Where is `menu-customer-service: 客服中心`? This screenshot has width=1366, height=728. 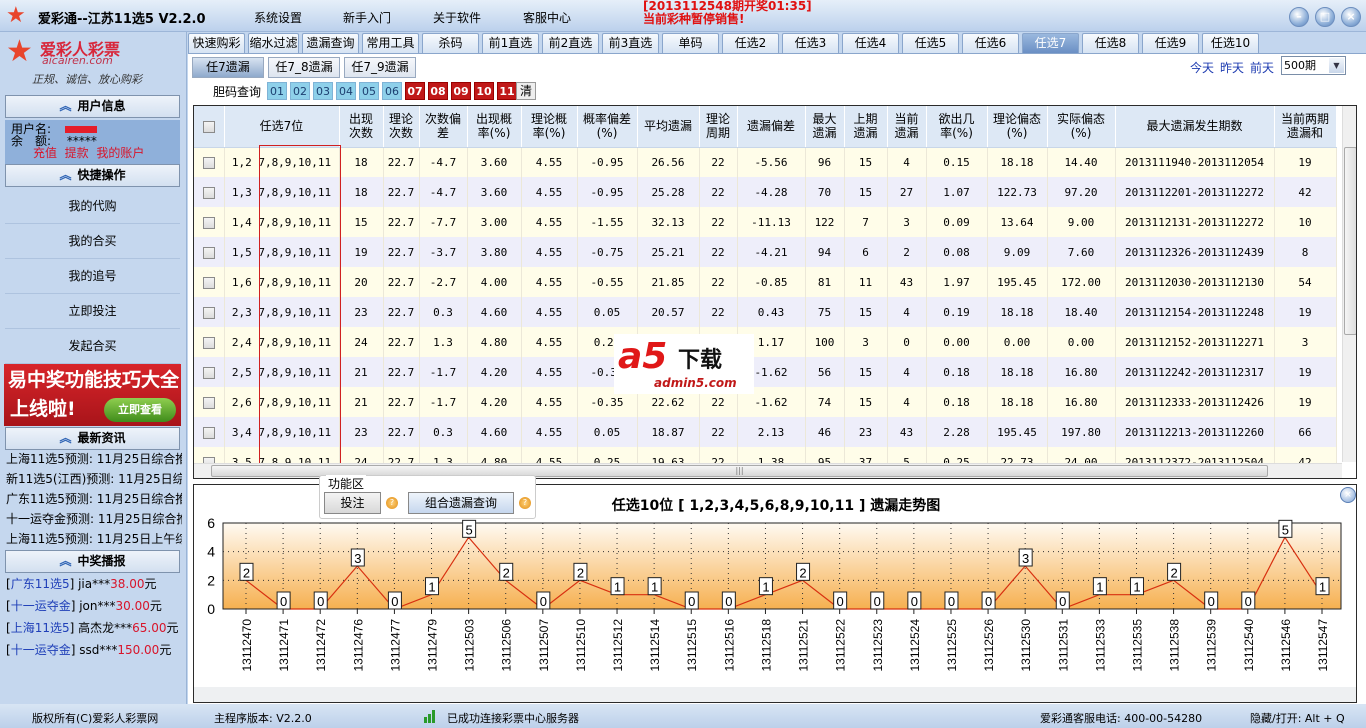 menu-customer-service: 客服中心 is located at coordinates (547, 17).